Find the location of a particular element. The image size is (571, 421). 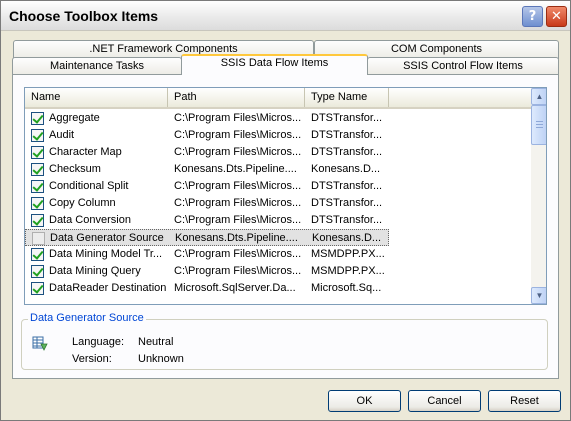

column-header-name: Name is located at coordinates (96, 97).